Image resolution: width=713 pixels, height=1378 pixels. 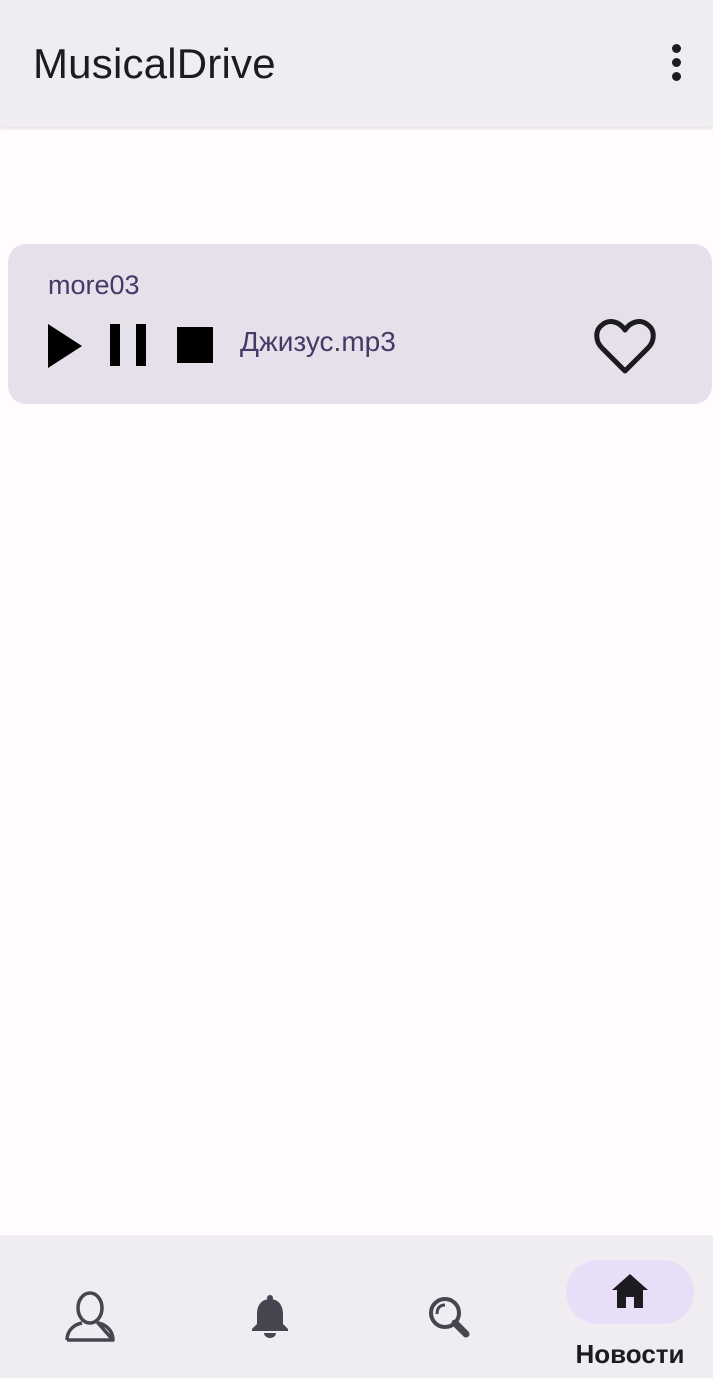 I want to click on nav-item-notifications, so click(x=270, y=1306).